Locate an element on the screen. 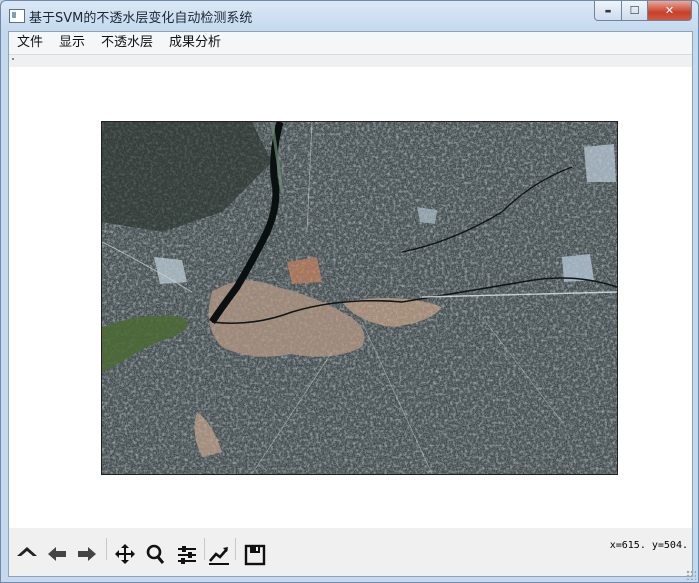 This screenshot has width=699, height=583. maximize-button: ☐ is located at coordinates (635, 11).